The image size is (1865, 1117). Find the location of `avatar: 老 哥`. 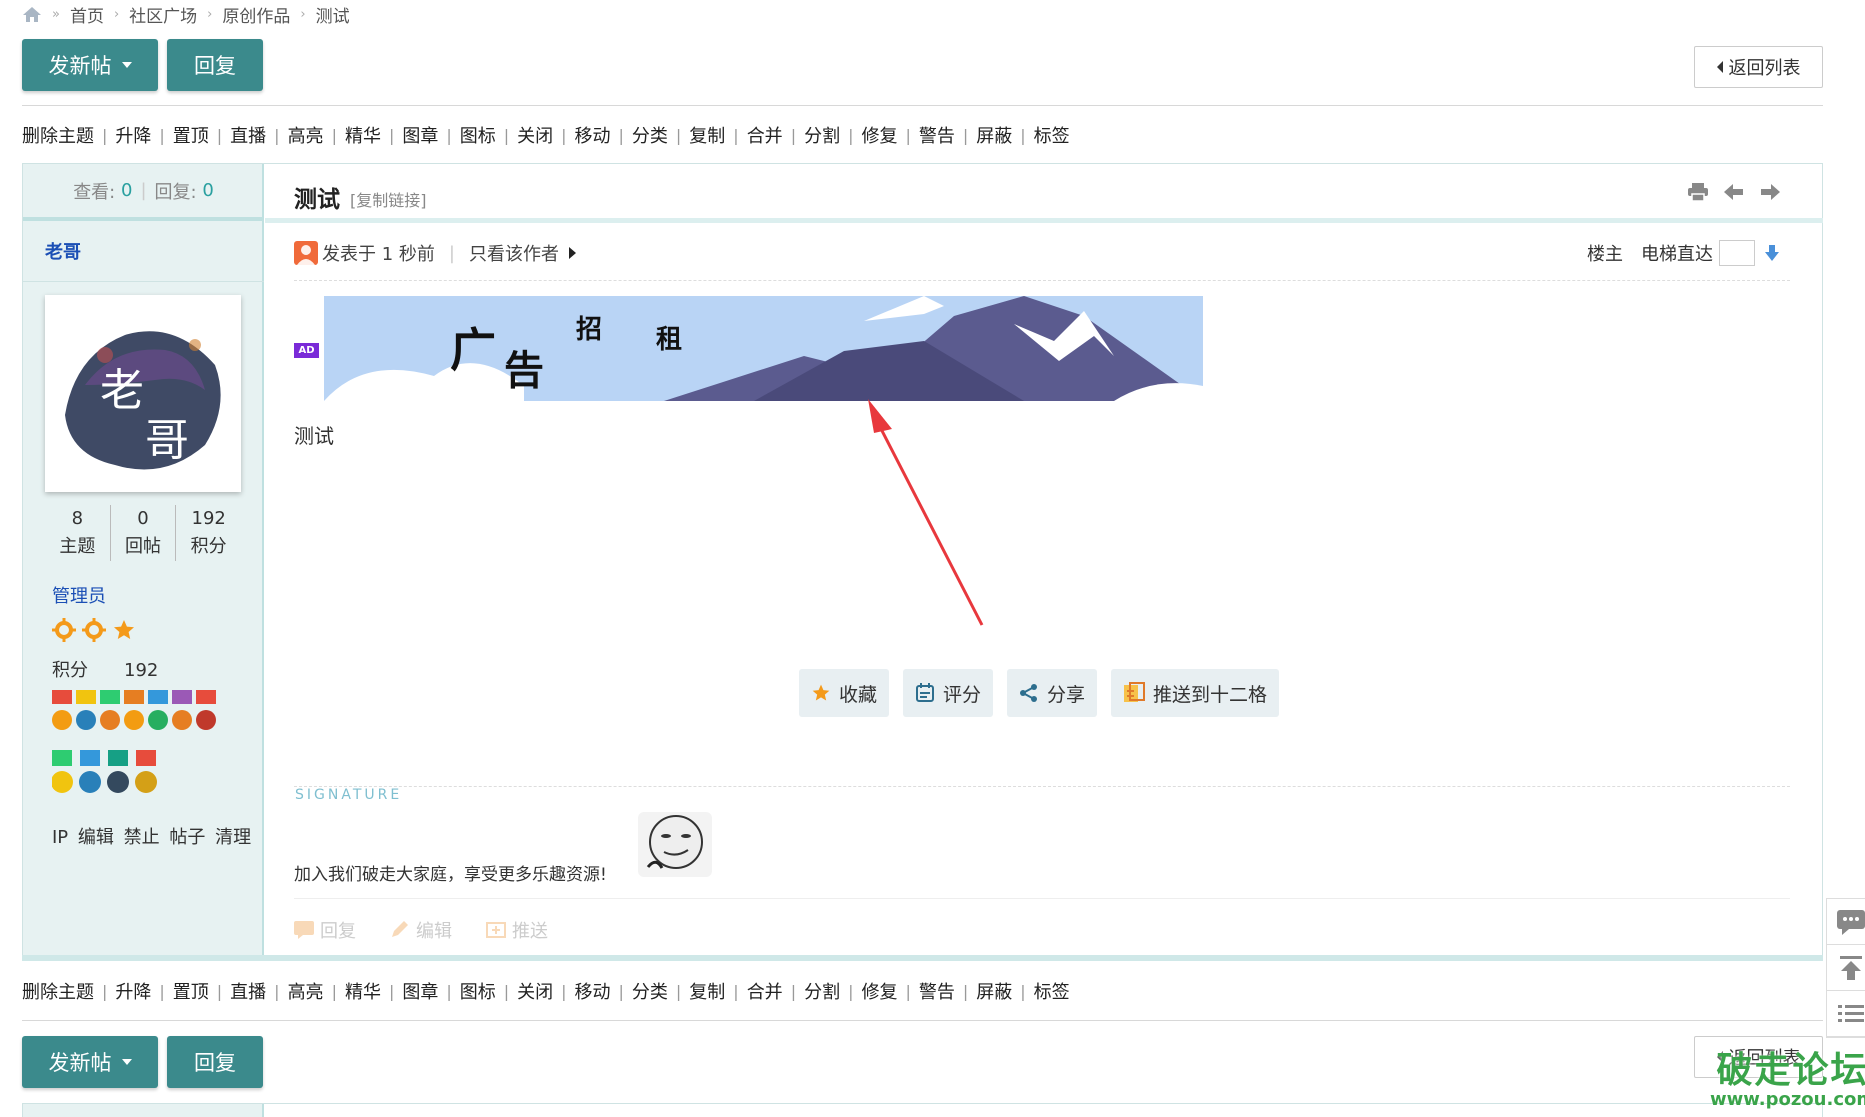

avatar: 老 哥 is located at coordinates (143, 393).